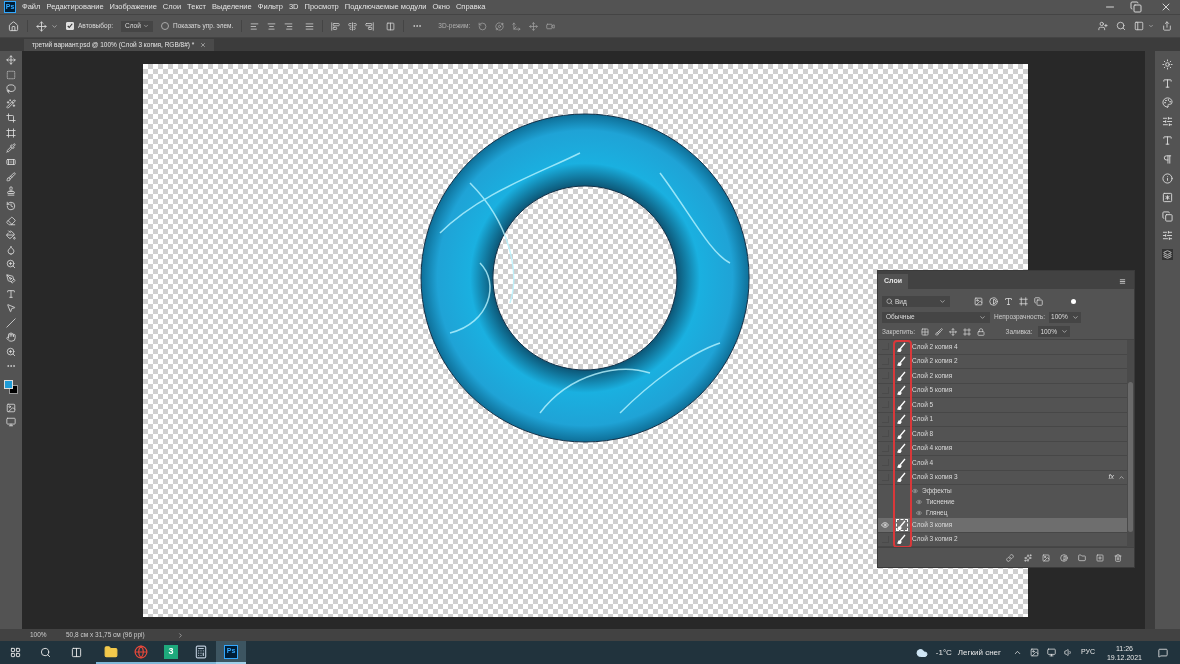  Describe the element at coordinates (1068, 652) in the screenshot. I see `volume-icon` at that location.